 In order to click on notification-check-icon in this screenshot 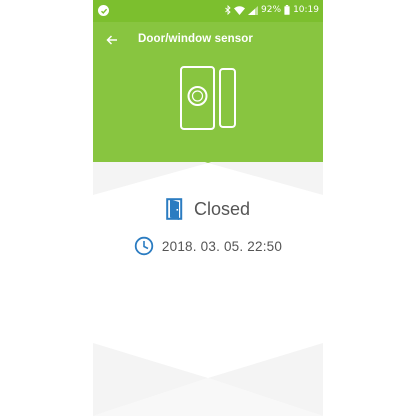, I will do `click(103, 10)`.